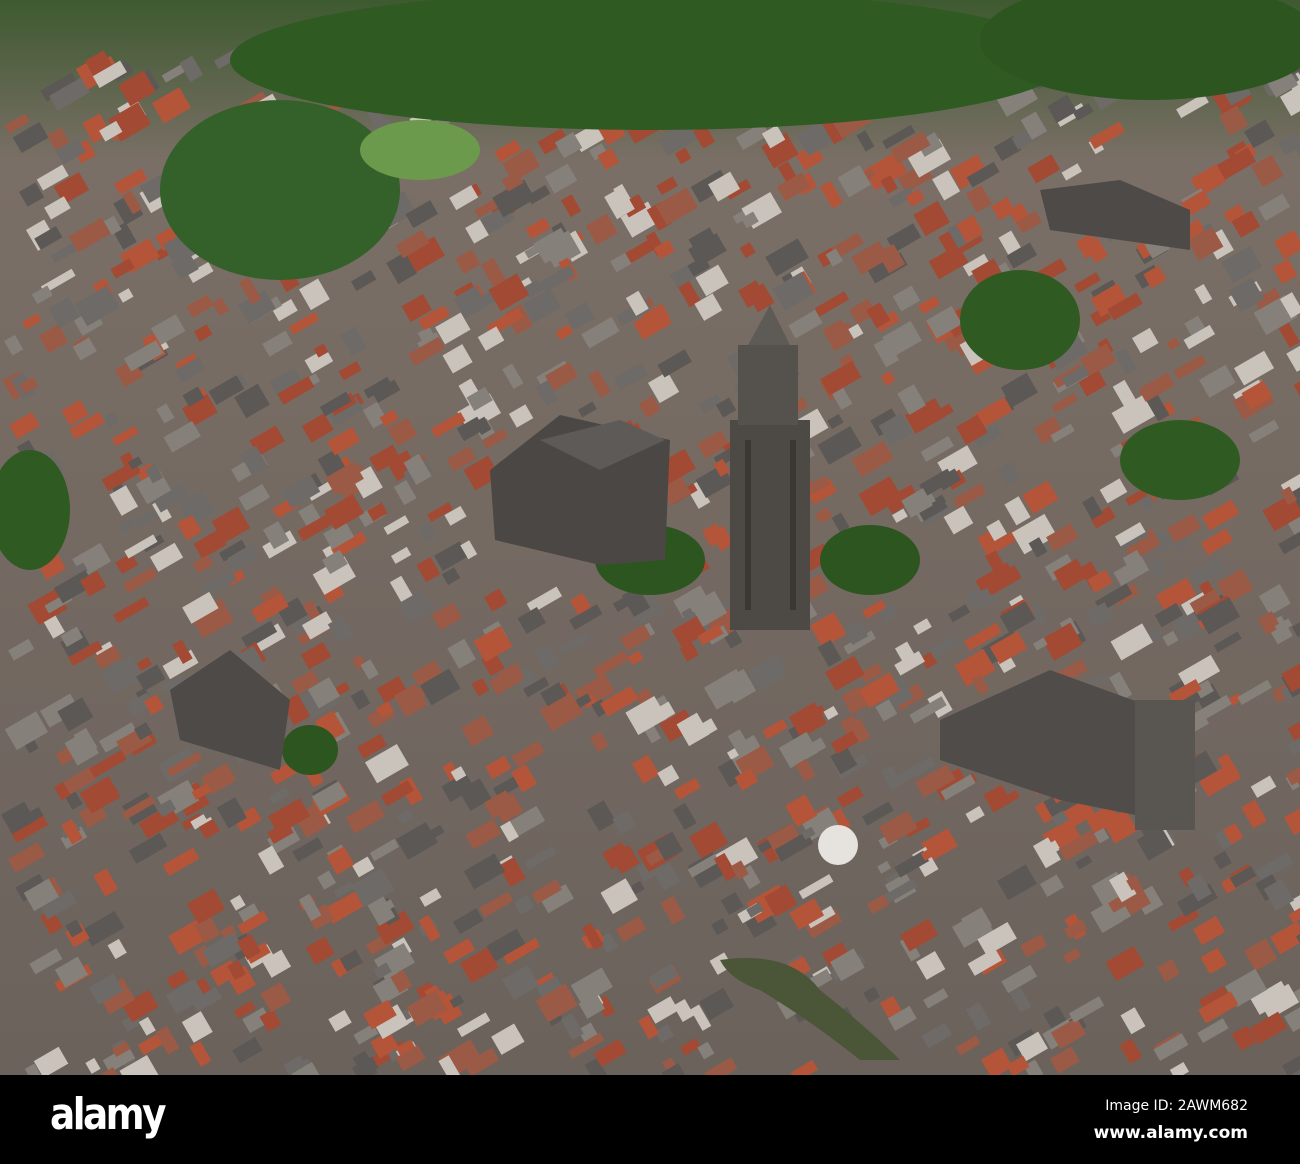 The width and height of the screenshot is (1300, 1164). What do you see at coordinates (108, 1114) in the screenshot?
I see `alamy-logo: alamy` at bounding box center [108, 1114].